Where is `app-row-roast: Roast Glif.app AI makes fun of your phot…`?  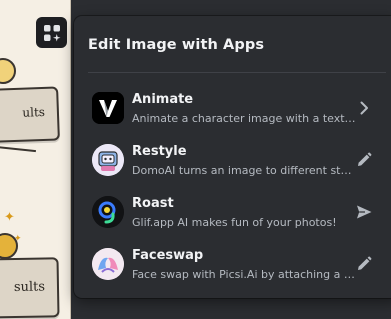
app-row-roast: Roast Glif.app AI makes fun of your phot… is located at coordinates (237, 212).